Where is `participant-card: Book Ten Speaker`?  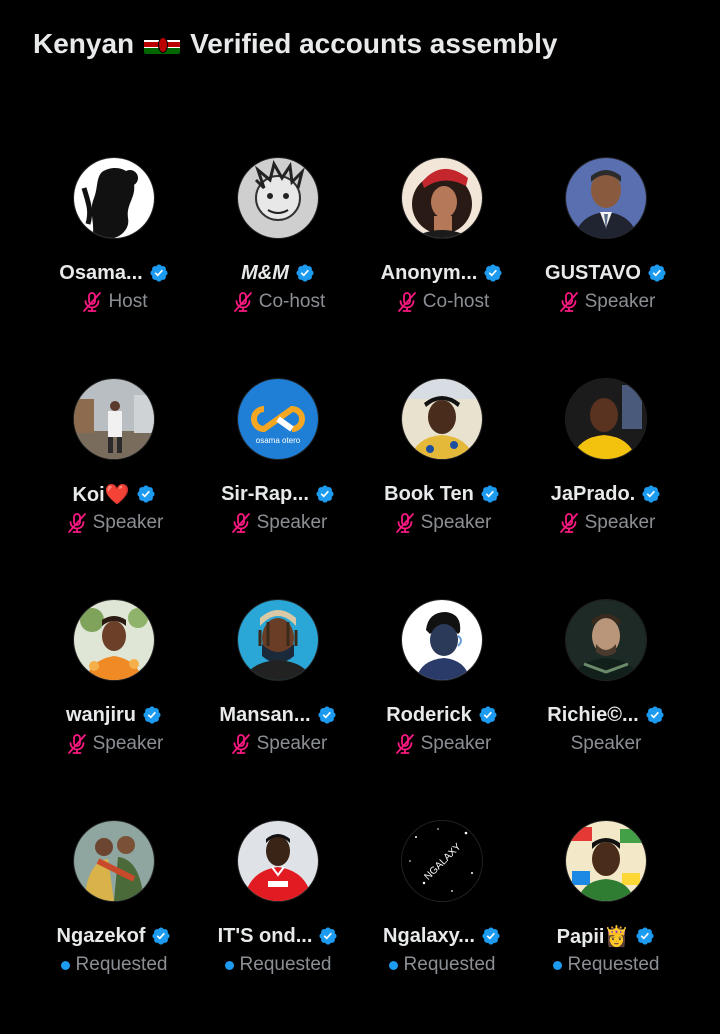
participant-card: Book Ten Speaker is located at coordinates (442, 481).